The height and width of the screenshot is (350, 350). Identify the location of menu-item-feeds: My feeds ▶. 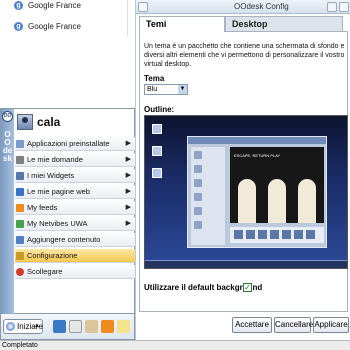
(75, 208).